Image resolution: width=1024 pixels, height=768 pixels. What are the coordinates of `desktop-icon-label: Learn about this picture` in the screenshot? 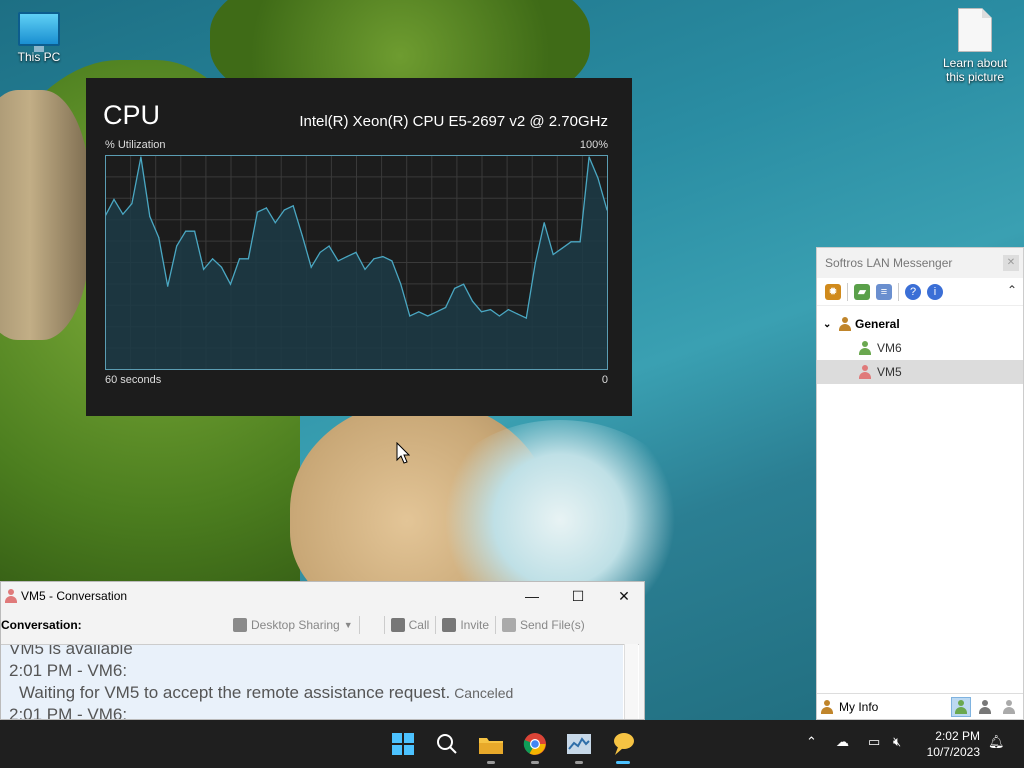 It's located at (975, 70).